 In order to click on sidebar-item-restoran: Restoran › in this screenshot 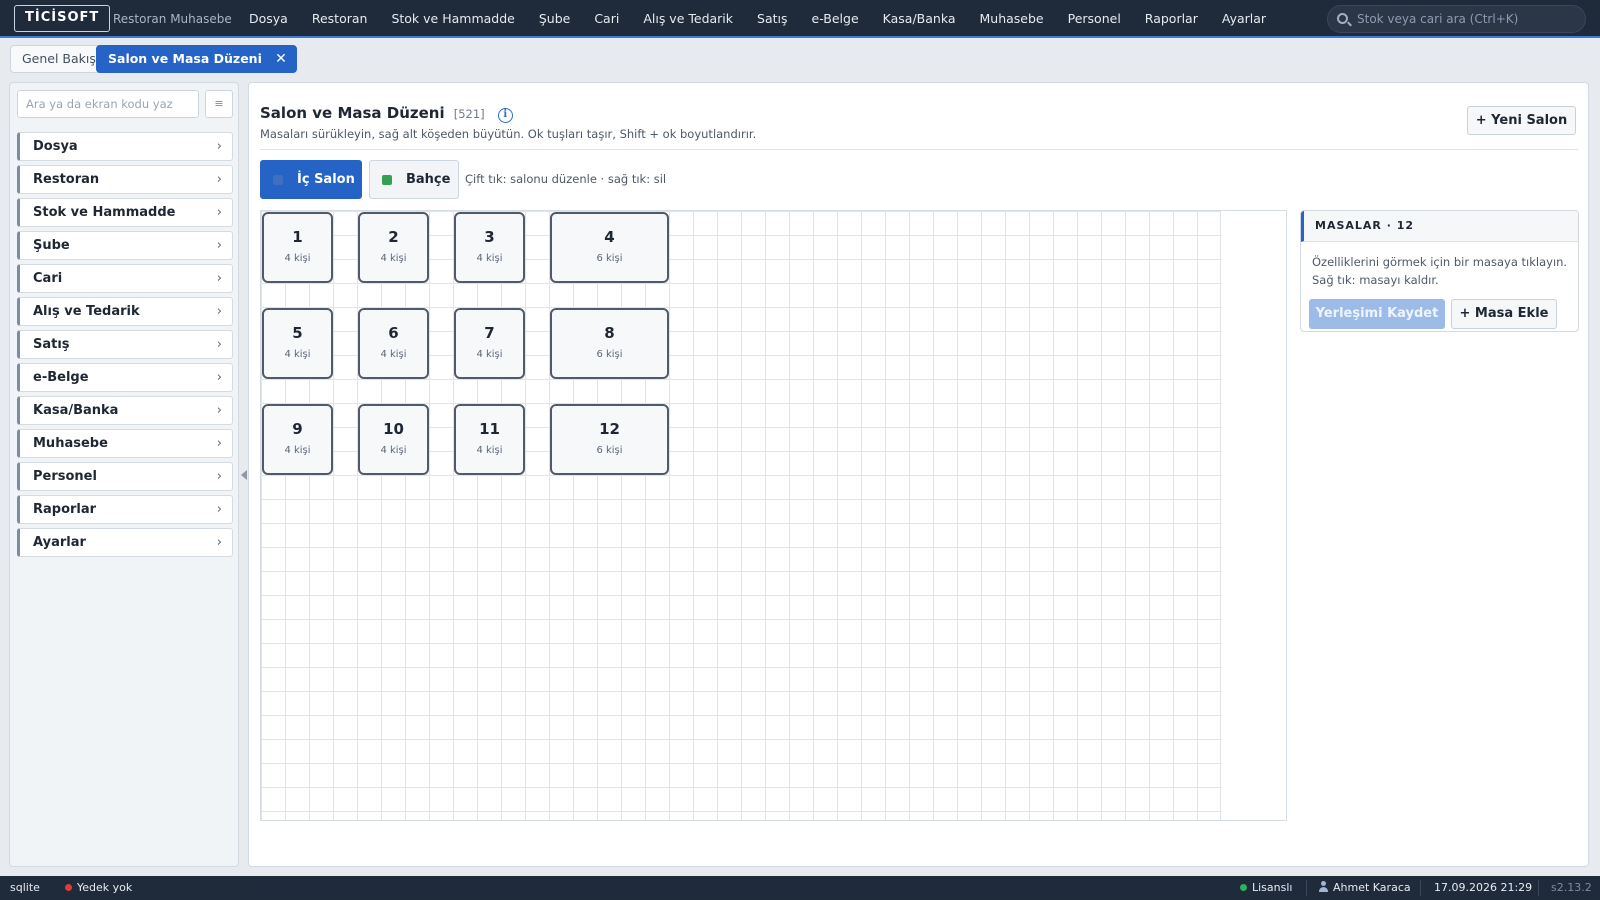, I will do `click(125, 179)`.